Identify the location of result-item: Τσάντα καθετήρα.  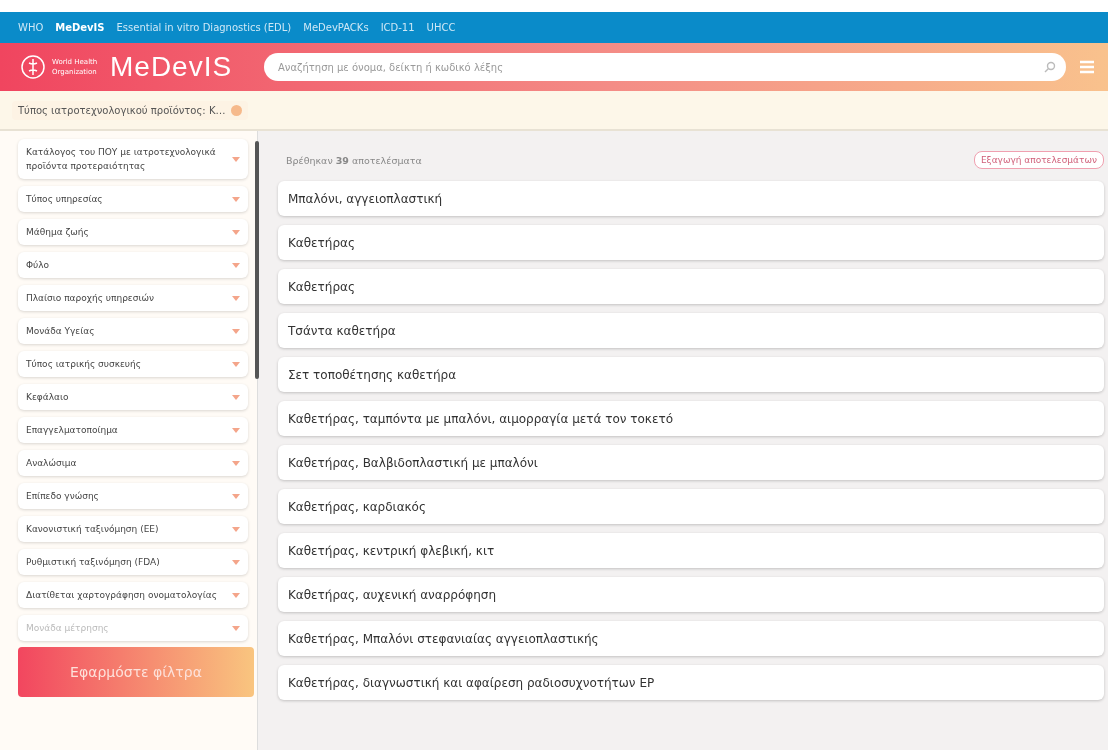
(691, 330).